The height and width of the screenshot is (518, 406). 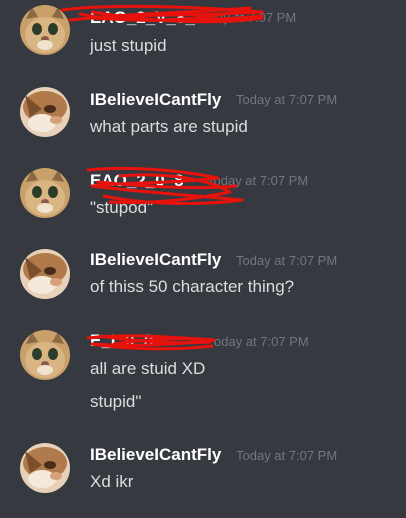 What do you see at coordinates (169, 126) in the screenshot?
I see `message-text: what parts are stupid` at bounding box center [169, 126].